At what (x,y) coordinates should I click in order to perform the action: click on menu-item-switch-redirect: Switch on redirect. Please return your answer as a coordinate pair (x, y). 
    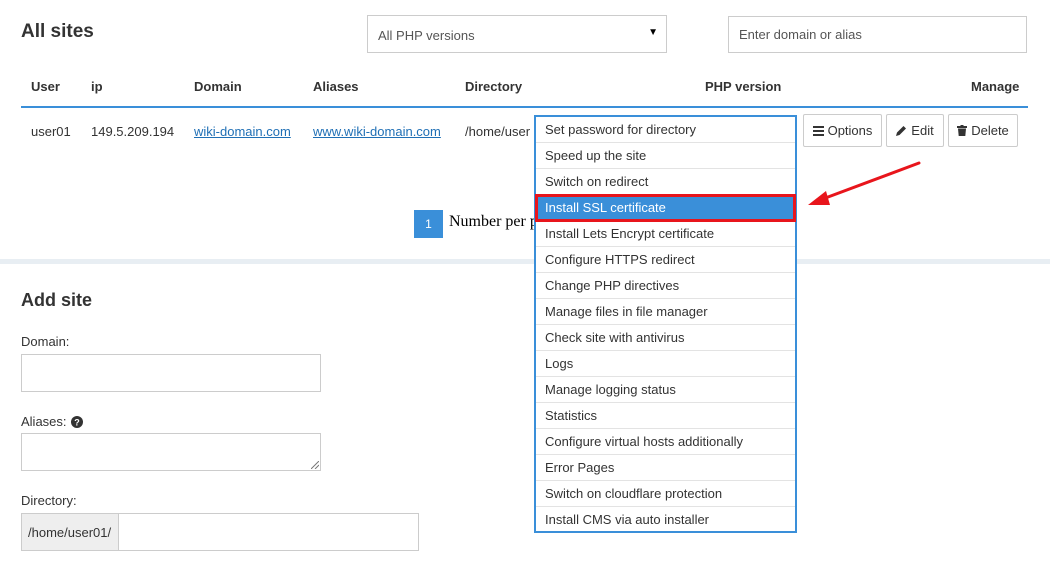
    Looking at the image, I should click on (665, 182).